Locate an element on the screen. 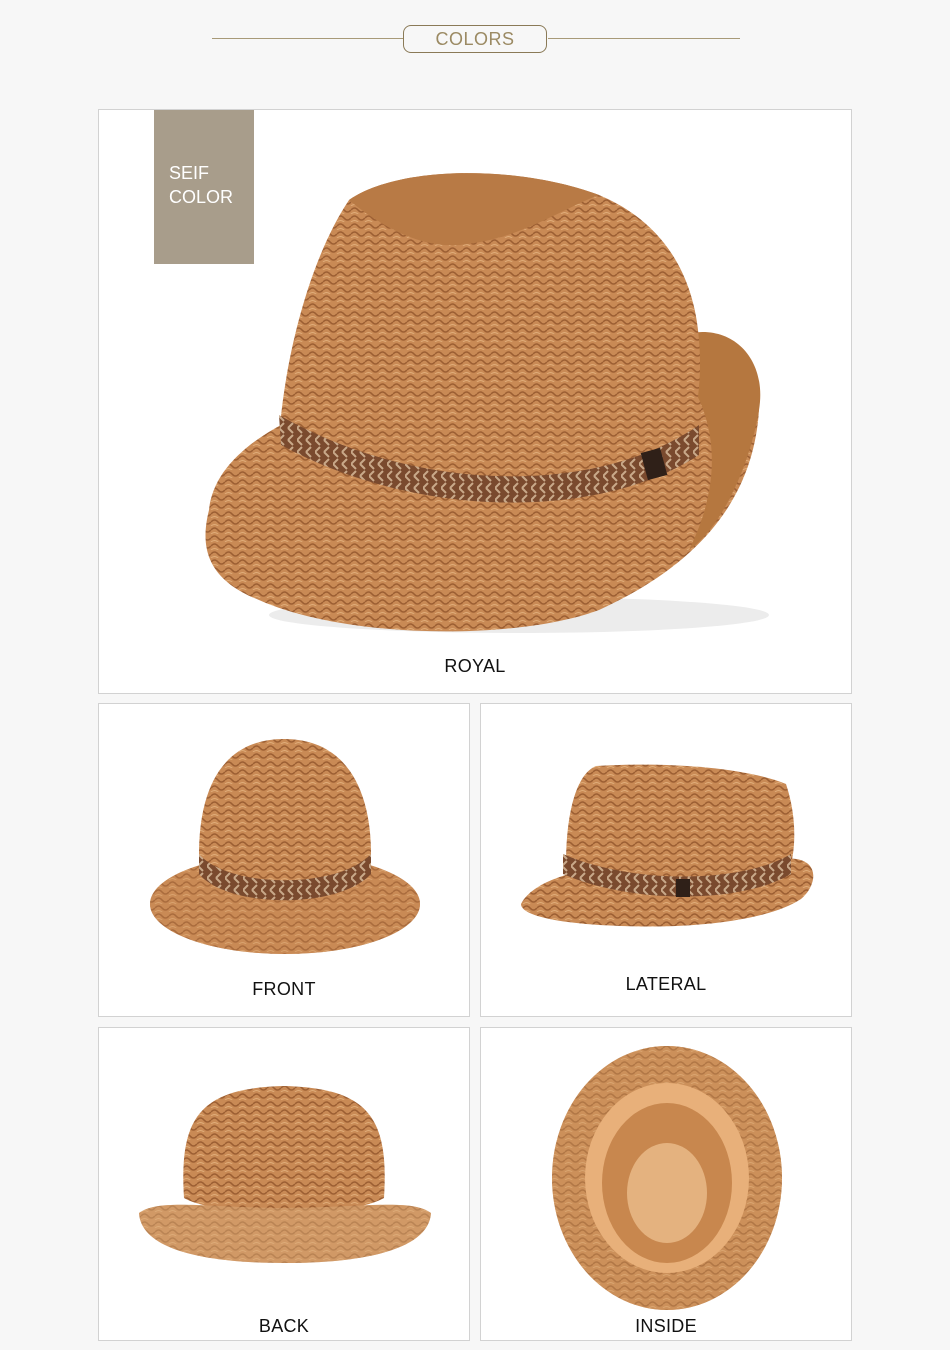 The height and width of the screenshot is (1350, 950). view-panel-lateral: LATERAL is located at coordinates (666, 860).